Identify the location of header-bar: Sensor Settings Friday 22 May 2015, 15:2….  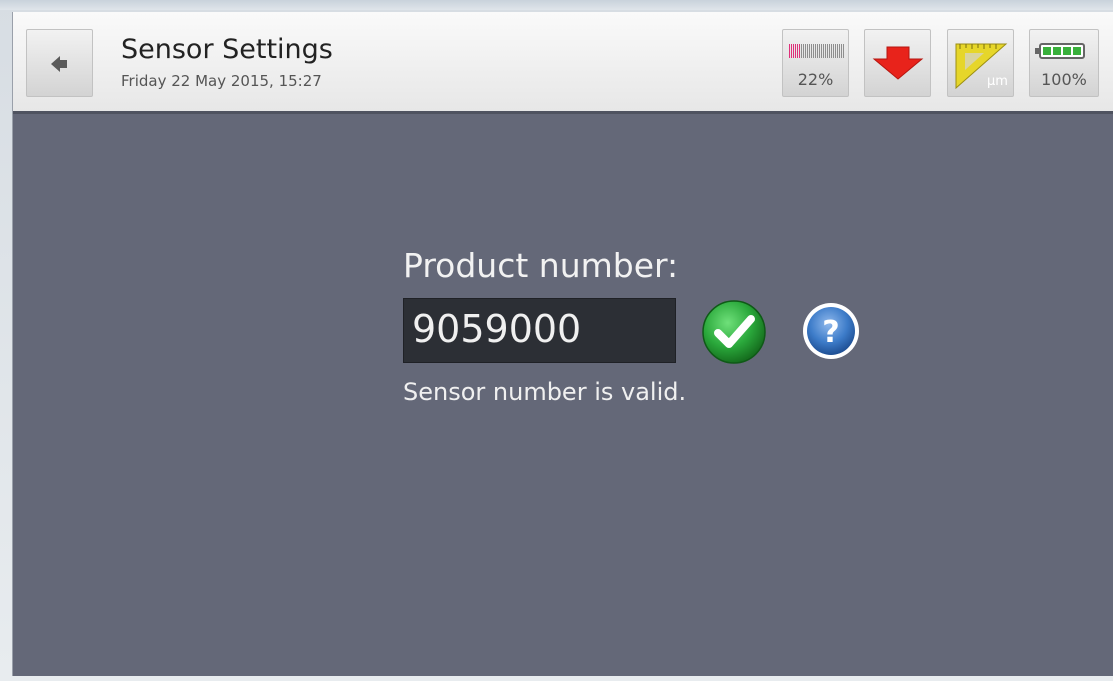
(563, 63).